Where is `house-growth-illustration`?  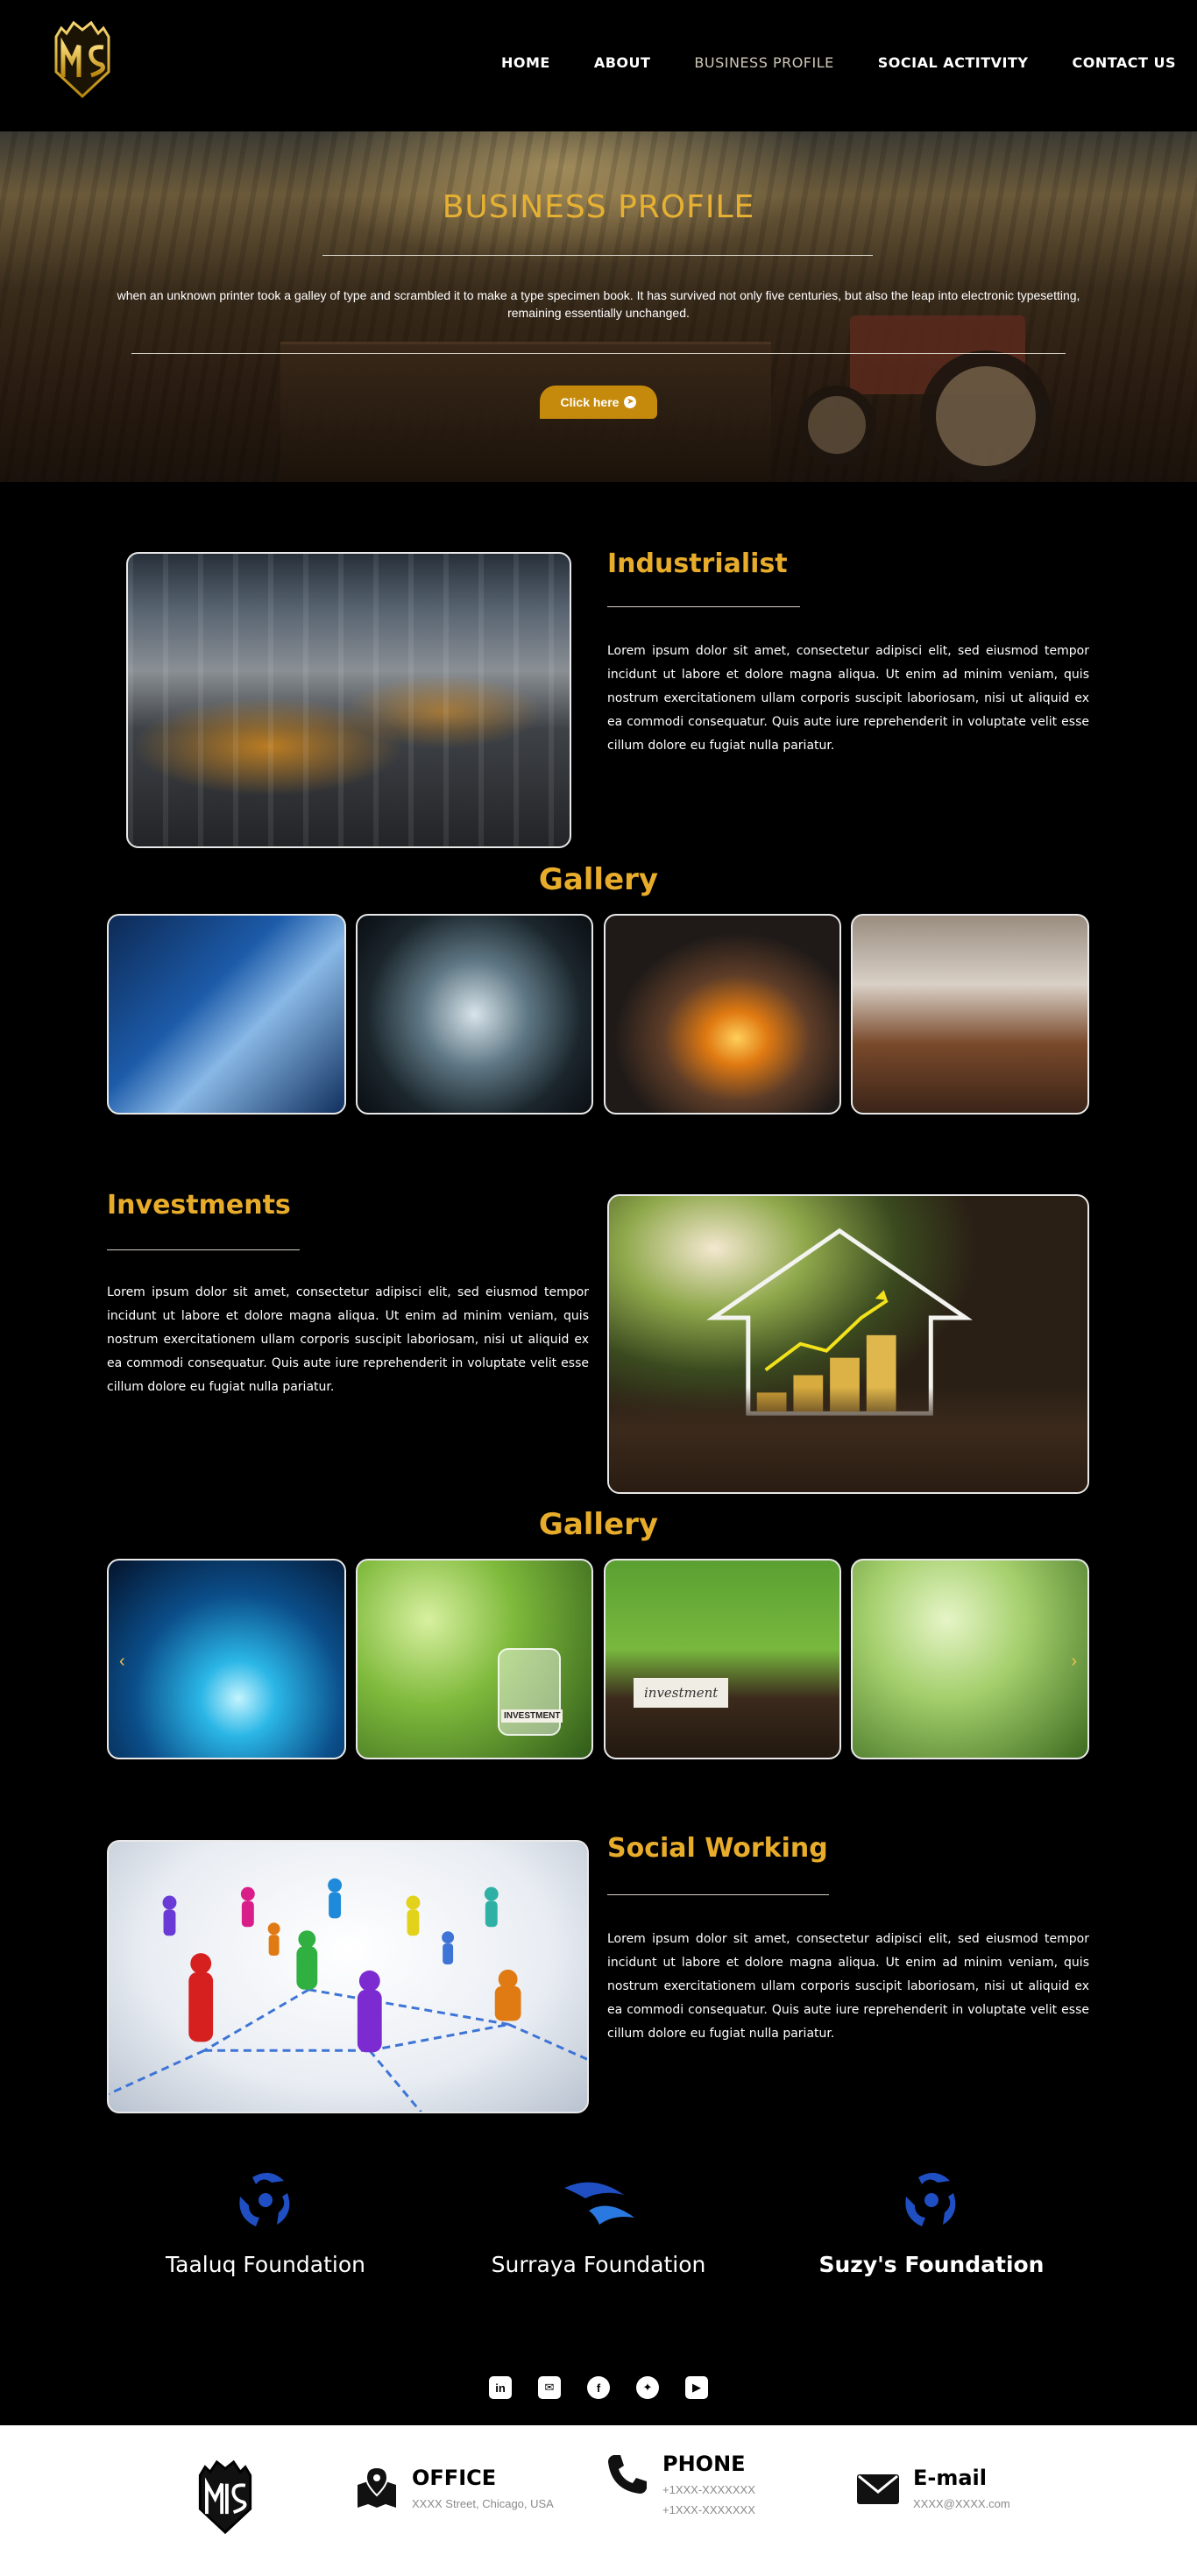
house-growth-illustration is located at coordinates (840, 1322).